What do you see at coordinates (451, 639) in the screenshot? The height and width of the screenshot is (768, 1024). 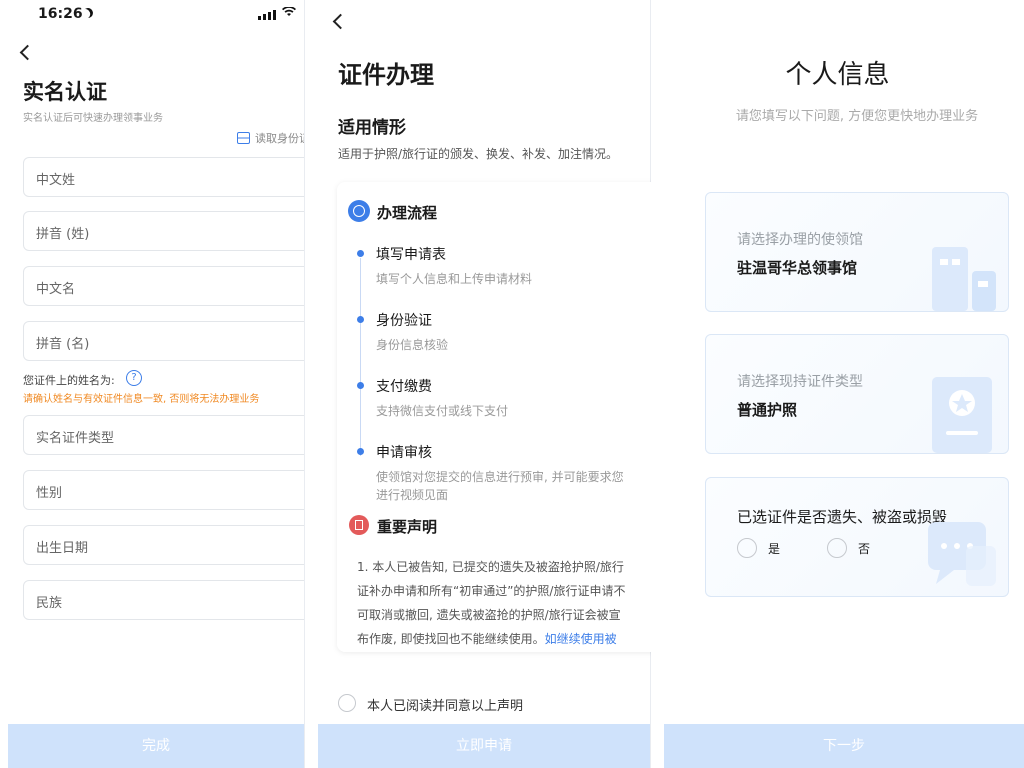 I see `notice-line: 布作废, 即使找回也不能继续使用。` at bounding box center [451, 639].